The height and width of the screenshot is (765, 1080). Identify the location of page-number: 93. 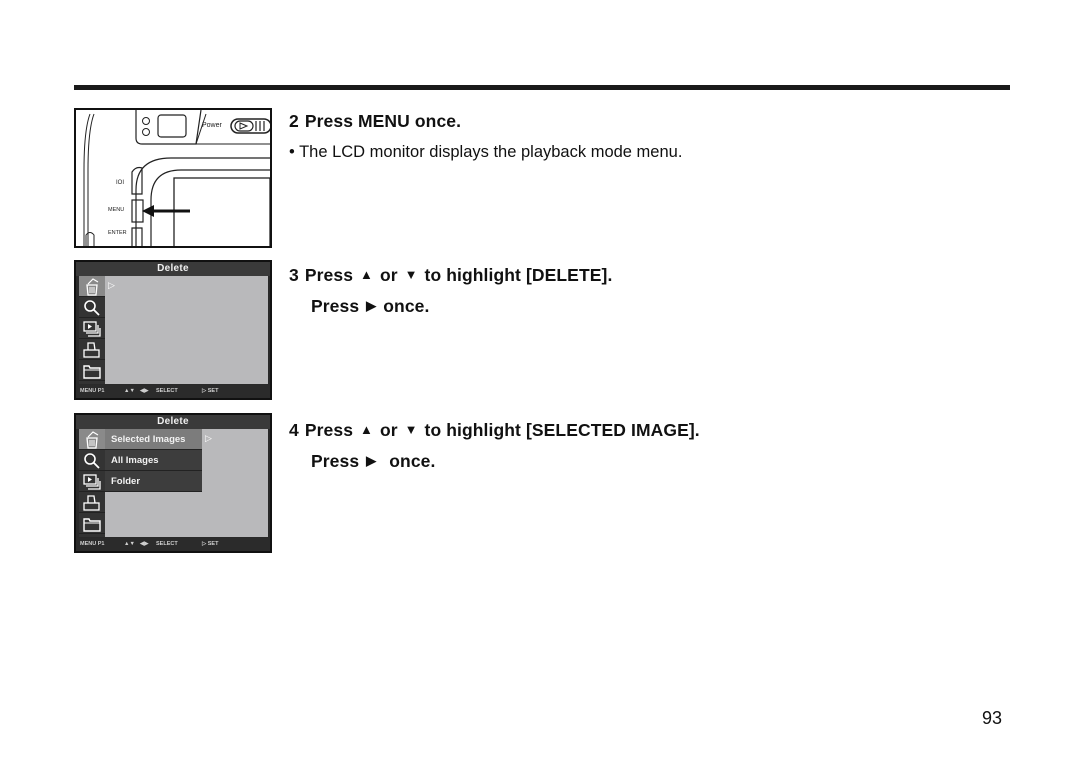
(992, 718).